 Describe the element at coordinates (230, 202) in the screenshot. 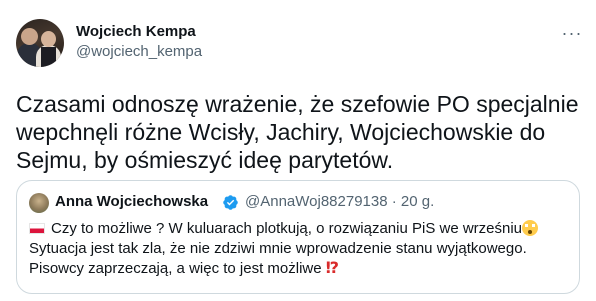

I see `verified-badge-icon` at that location.